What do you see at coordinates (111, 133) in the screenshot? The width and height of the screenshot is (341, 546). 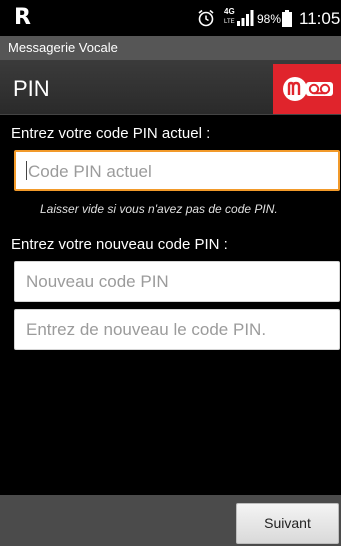 I see `current-pin-label: Entrez votre code PIN actuel :` at bounding box center [111, 133].